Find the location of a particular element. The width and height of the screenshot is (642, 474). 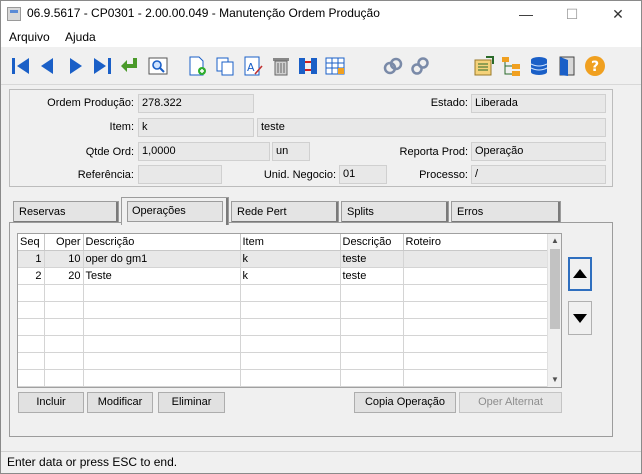

referencia-label: Referência: is located at coordinates (105, 175).